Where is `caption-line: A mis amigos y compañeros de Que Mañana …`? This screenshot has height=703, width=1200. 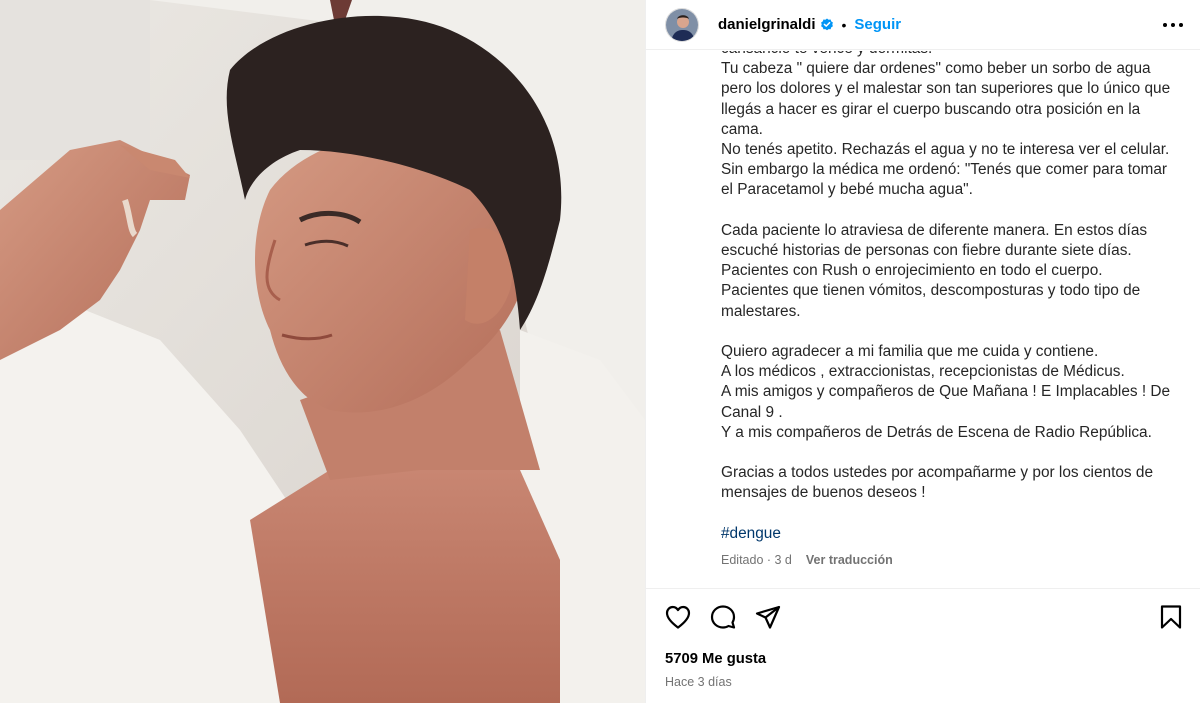 caption-line: A mis amigos y compañeros de Que Mañana … is located at coordinates (946, 402).